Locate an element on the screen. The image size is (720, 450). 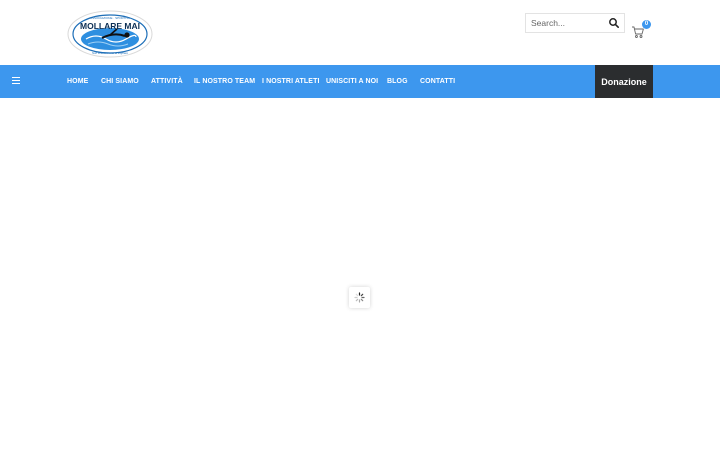
nav-item-attivita: ATTIVITÀ is located at coordinates (167, 82).